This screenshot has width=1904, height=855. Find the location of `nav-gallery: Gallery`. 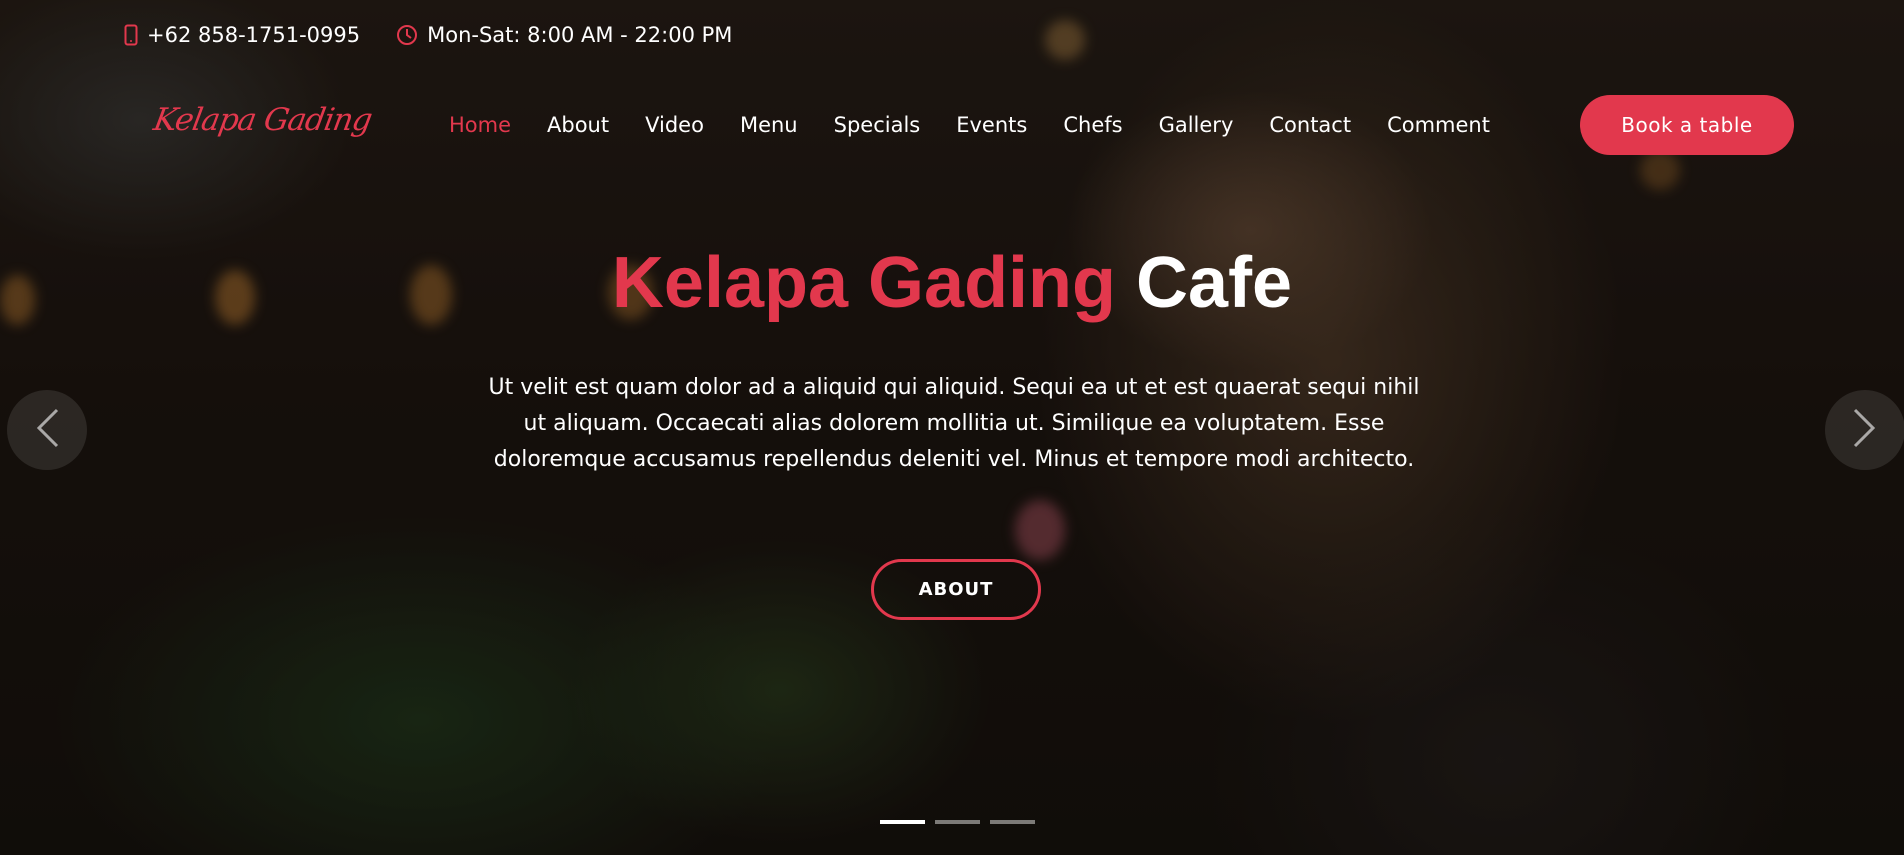

nav-gallery: Gallery is located at coordinates (1196, 125).